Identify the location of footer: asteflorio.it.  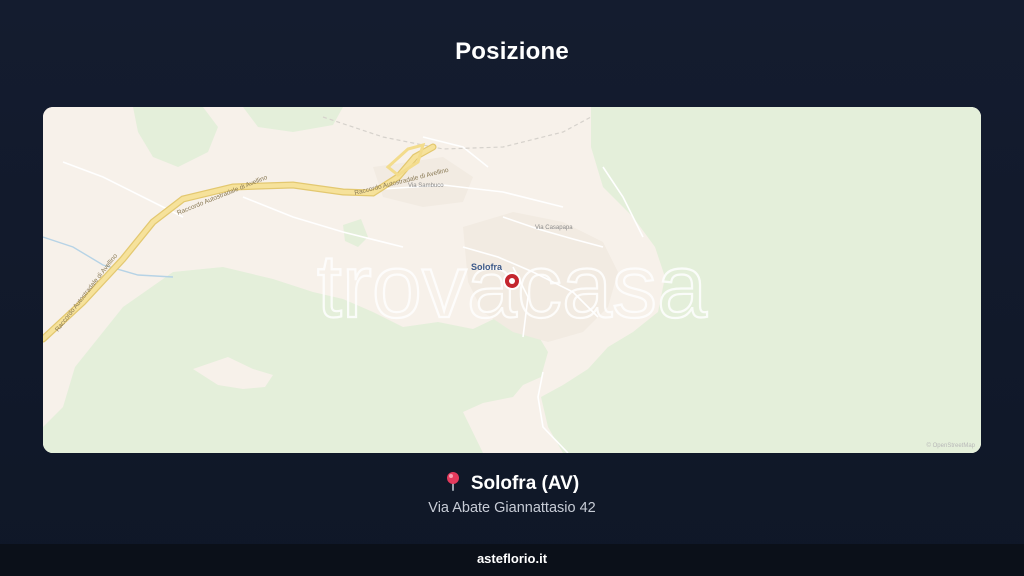
(512, 560).